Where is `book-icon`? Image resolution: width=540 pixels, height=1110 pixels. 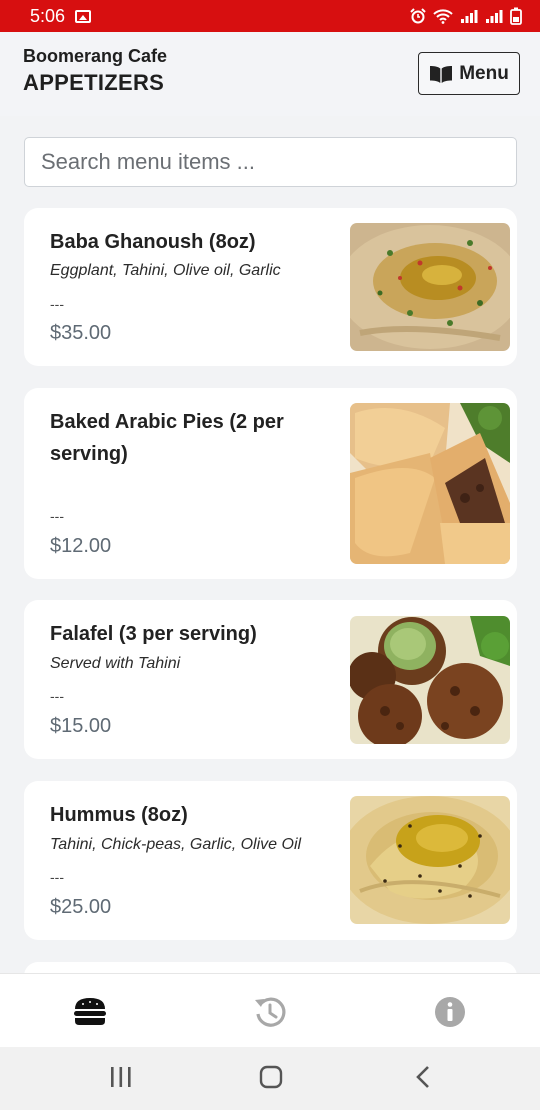
book-icon is located at coordinates (441, 74).